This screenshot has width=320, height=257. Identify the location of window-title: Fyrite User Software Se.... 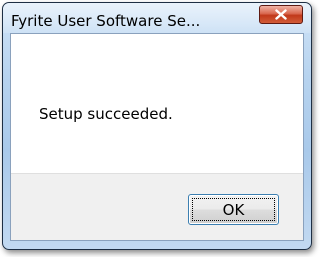
(106, 21).